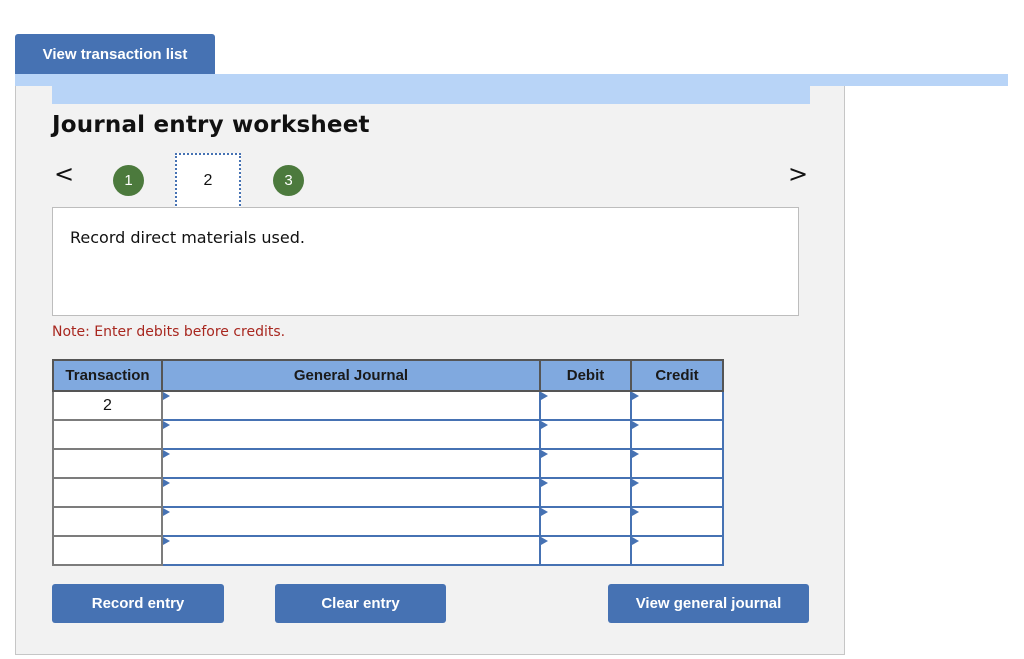 This screenshot has width=1024, height=659. I want to click on chevron-right-icon: >, so click(798, 174).